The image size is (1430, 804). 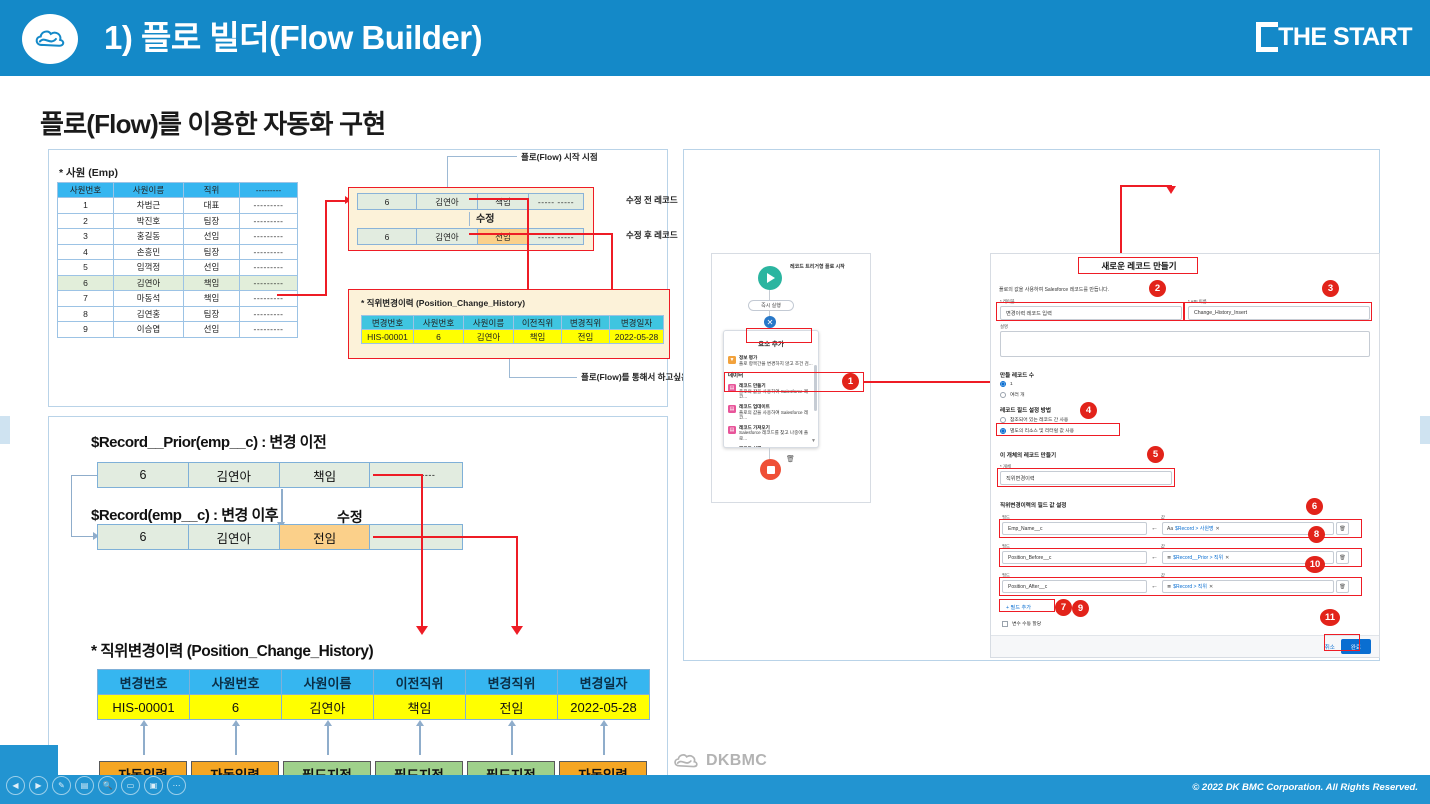 What do you see at coordinates (1012, 394) in the screenshot?
I see `record-count-option-many: 여러 개` at bounding box center [1012, 394].